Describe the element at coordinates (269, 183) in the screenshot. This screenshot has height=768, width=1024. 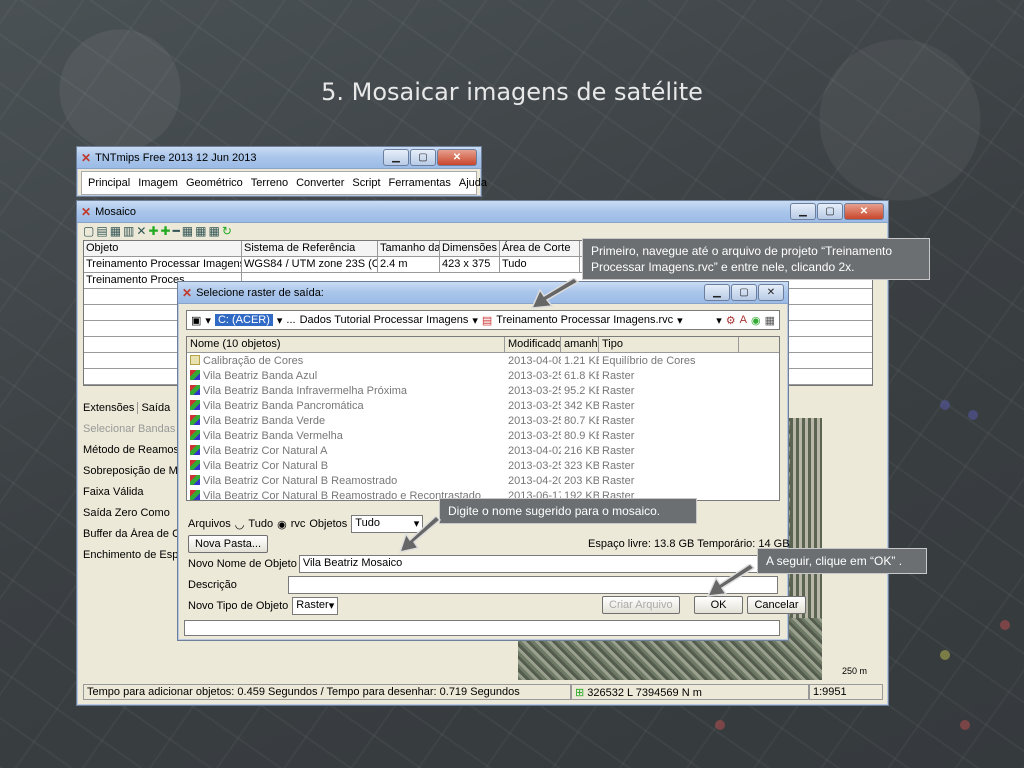
I see `menu-terreno: Terreno` at that location.